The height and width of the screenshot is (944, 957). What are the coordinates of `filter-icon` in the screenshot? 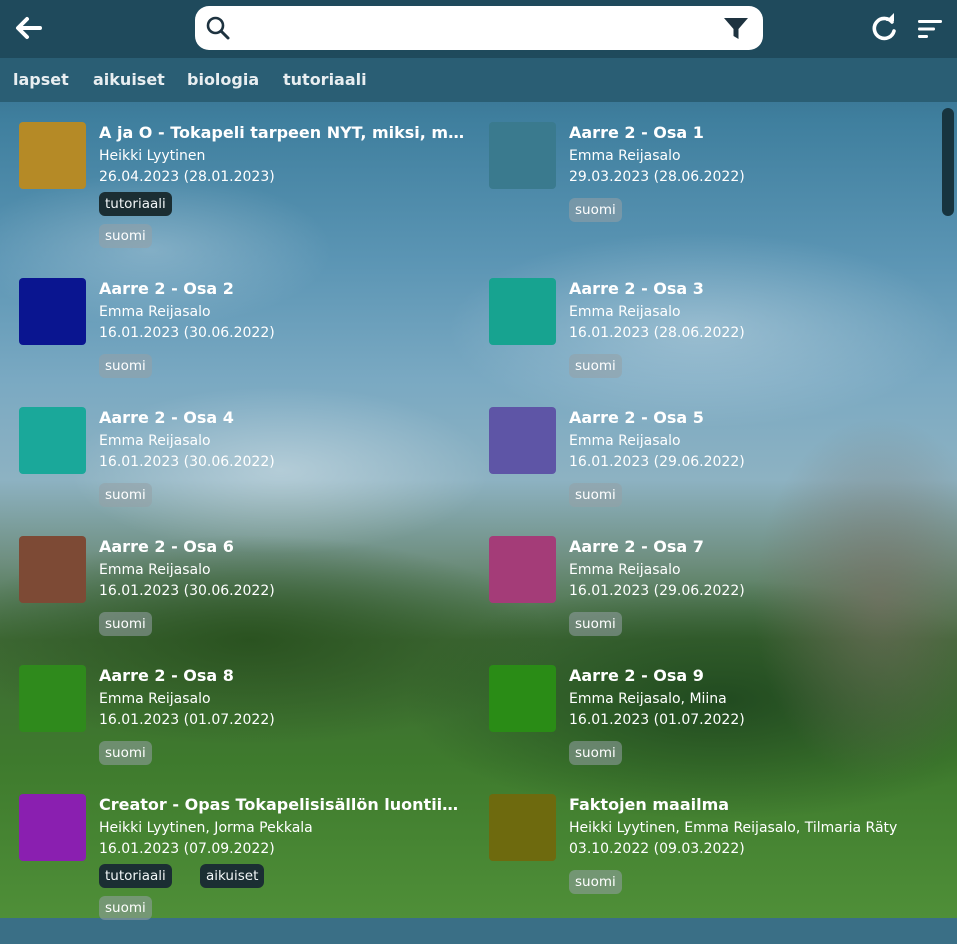 It's located at (736, 29).